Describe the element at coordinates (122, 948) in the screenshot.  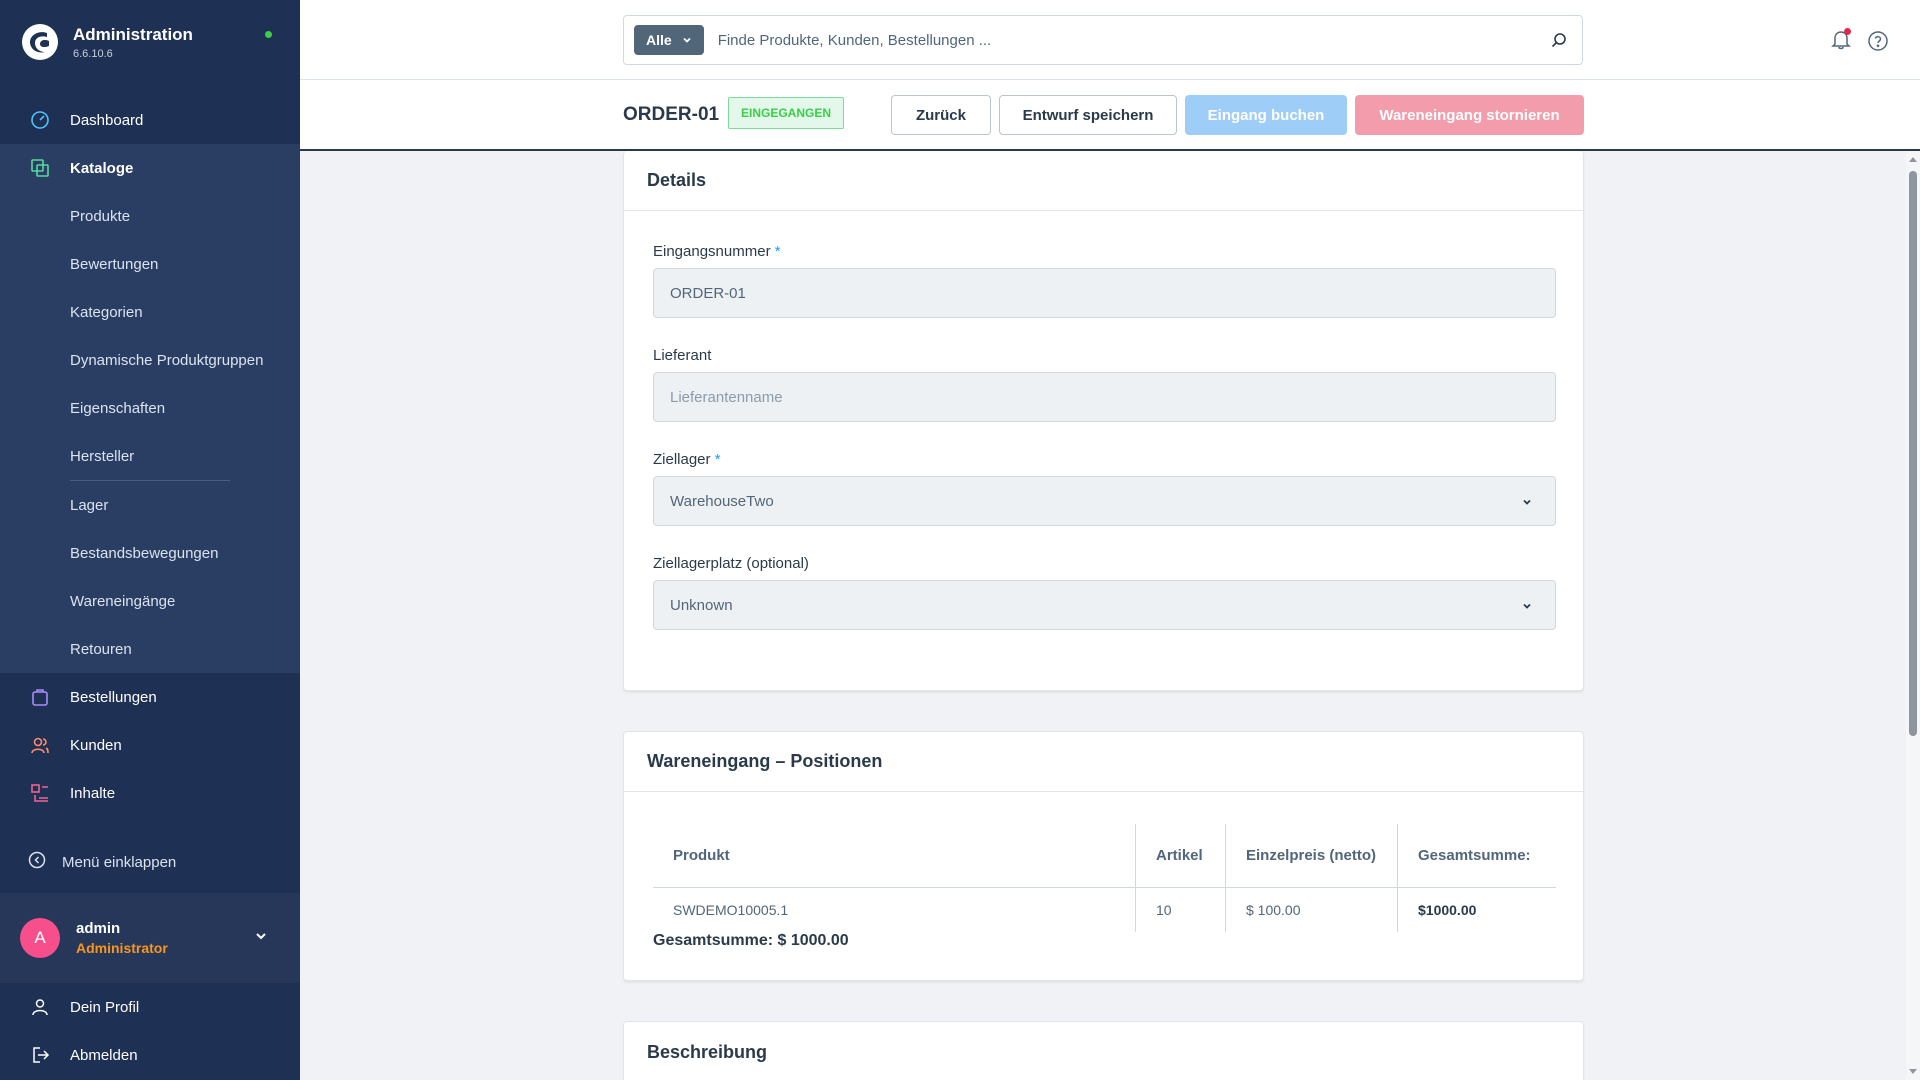
I see `user-role: Administrator` at that location.